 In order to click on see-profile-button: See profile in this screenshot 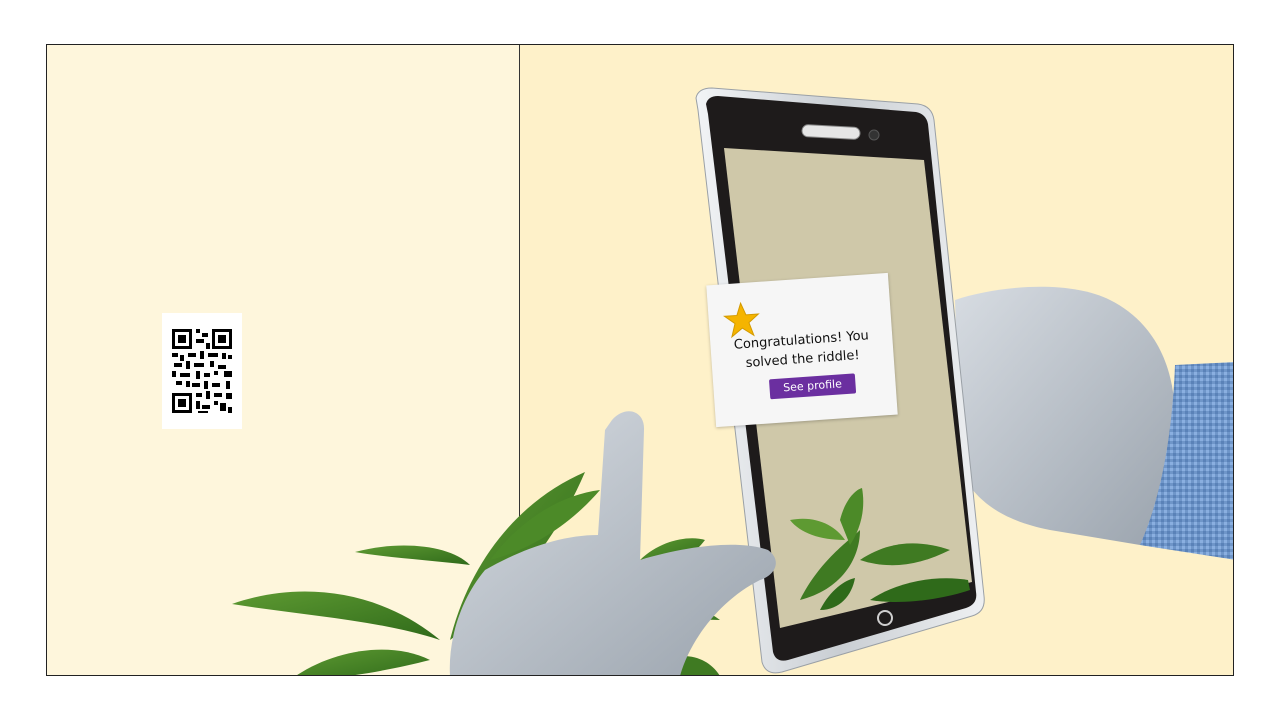, I will do `click(812, 386)`.